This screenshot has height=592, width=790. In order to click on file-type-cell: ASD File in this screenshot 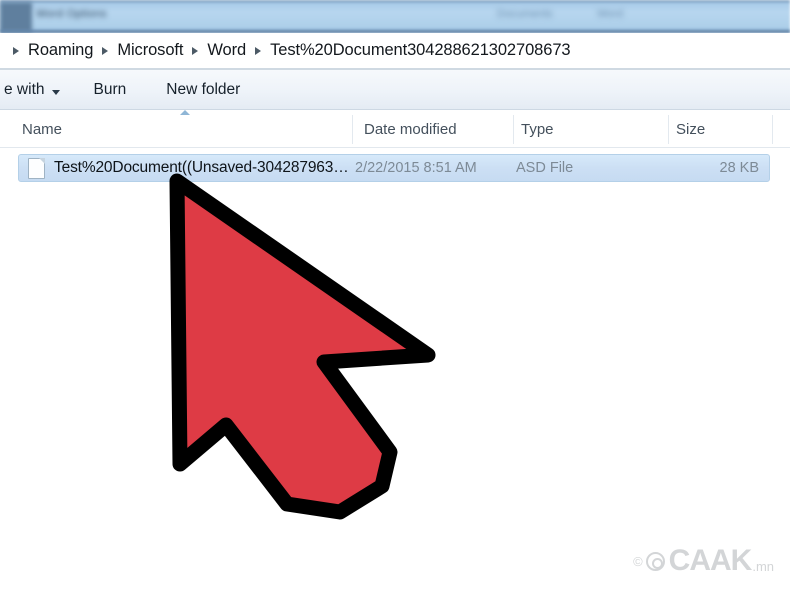, I will do `click(545, 168)`.